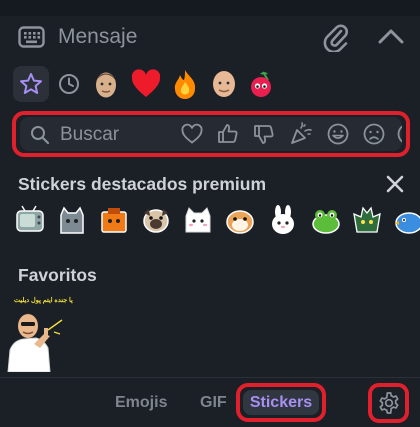 This screenshot has width=420, height=427. Describe the element at coordinates (228, 134) in the screenshot. I see `thumbs-up-icon` at that location.